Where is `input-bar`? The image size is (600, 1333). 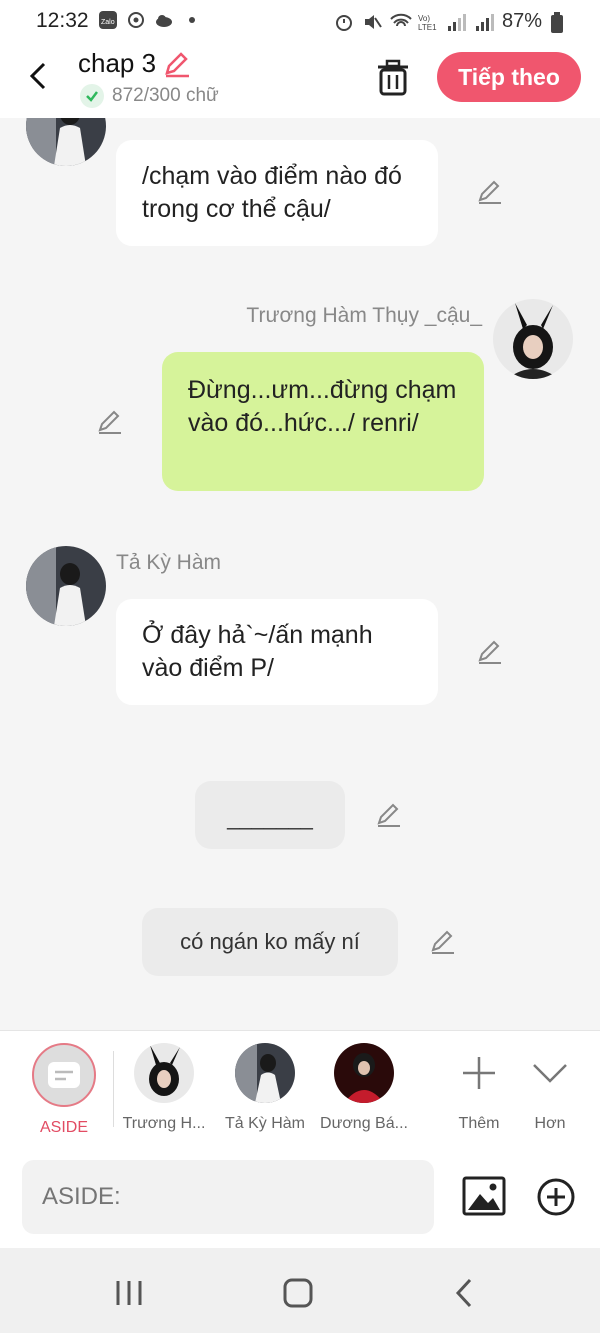
input-bar is located at coordinates (300, 1198).